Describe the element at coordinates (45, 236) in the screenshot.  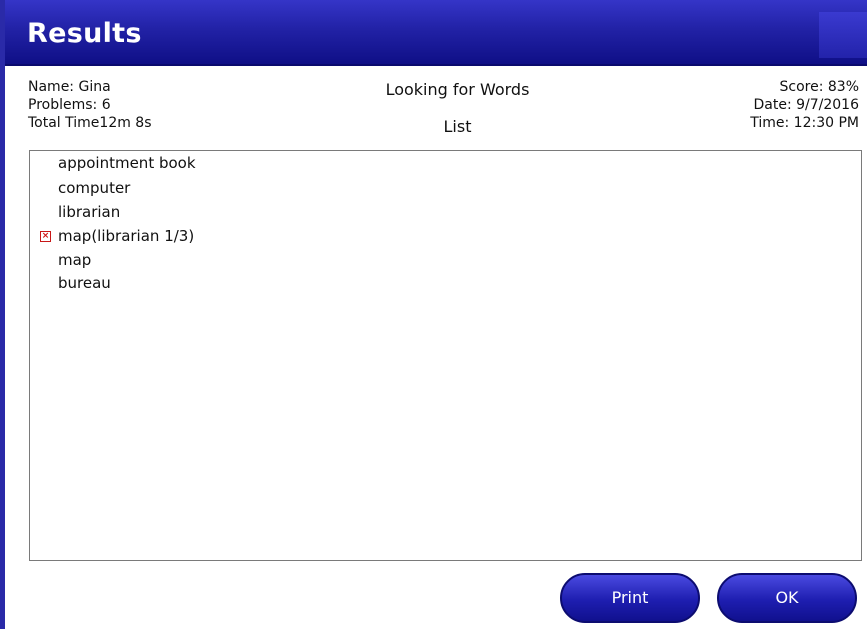
I see `x-mark-icon: ×` at that location.